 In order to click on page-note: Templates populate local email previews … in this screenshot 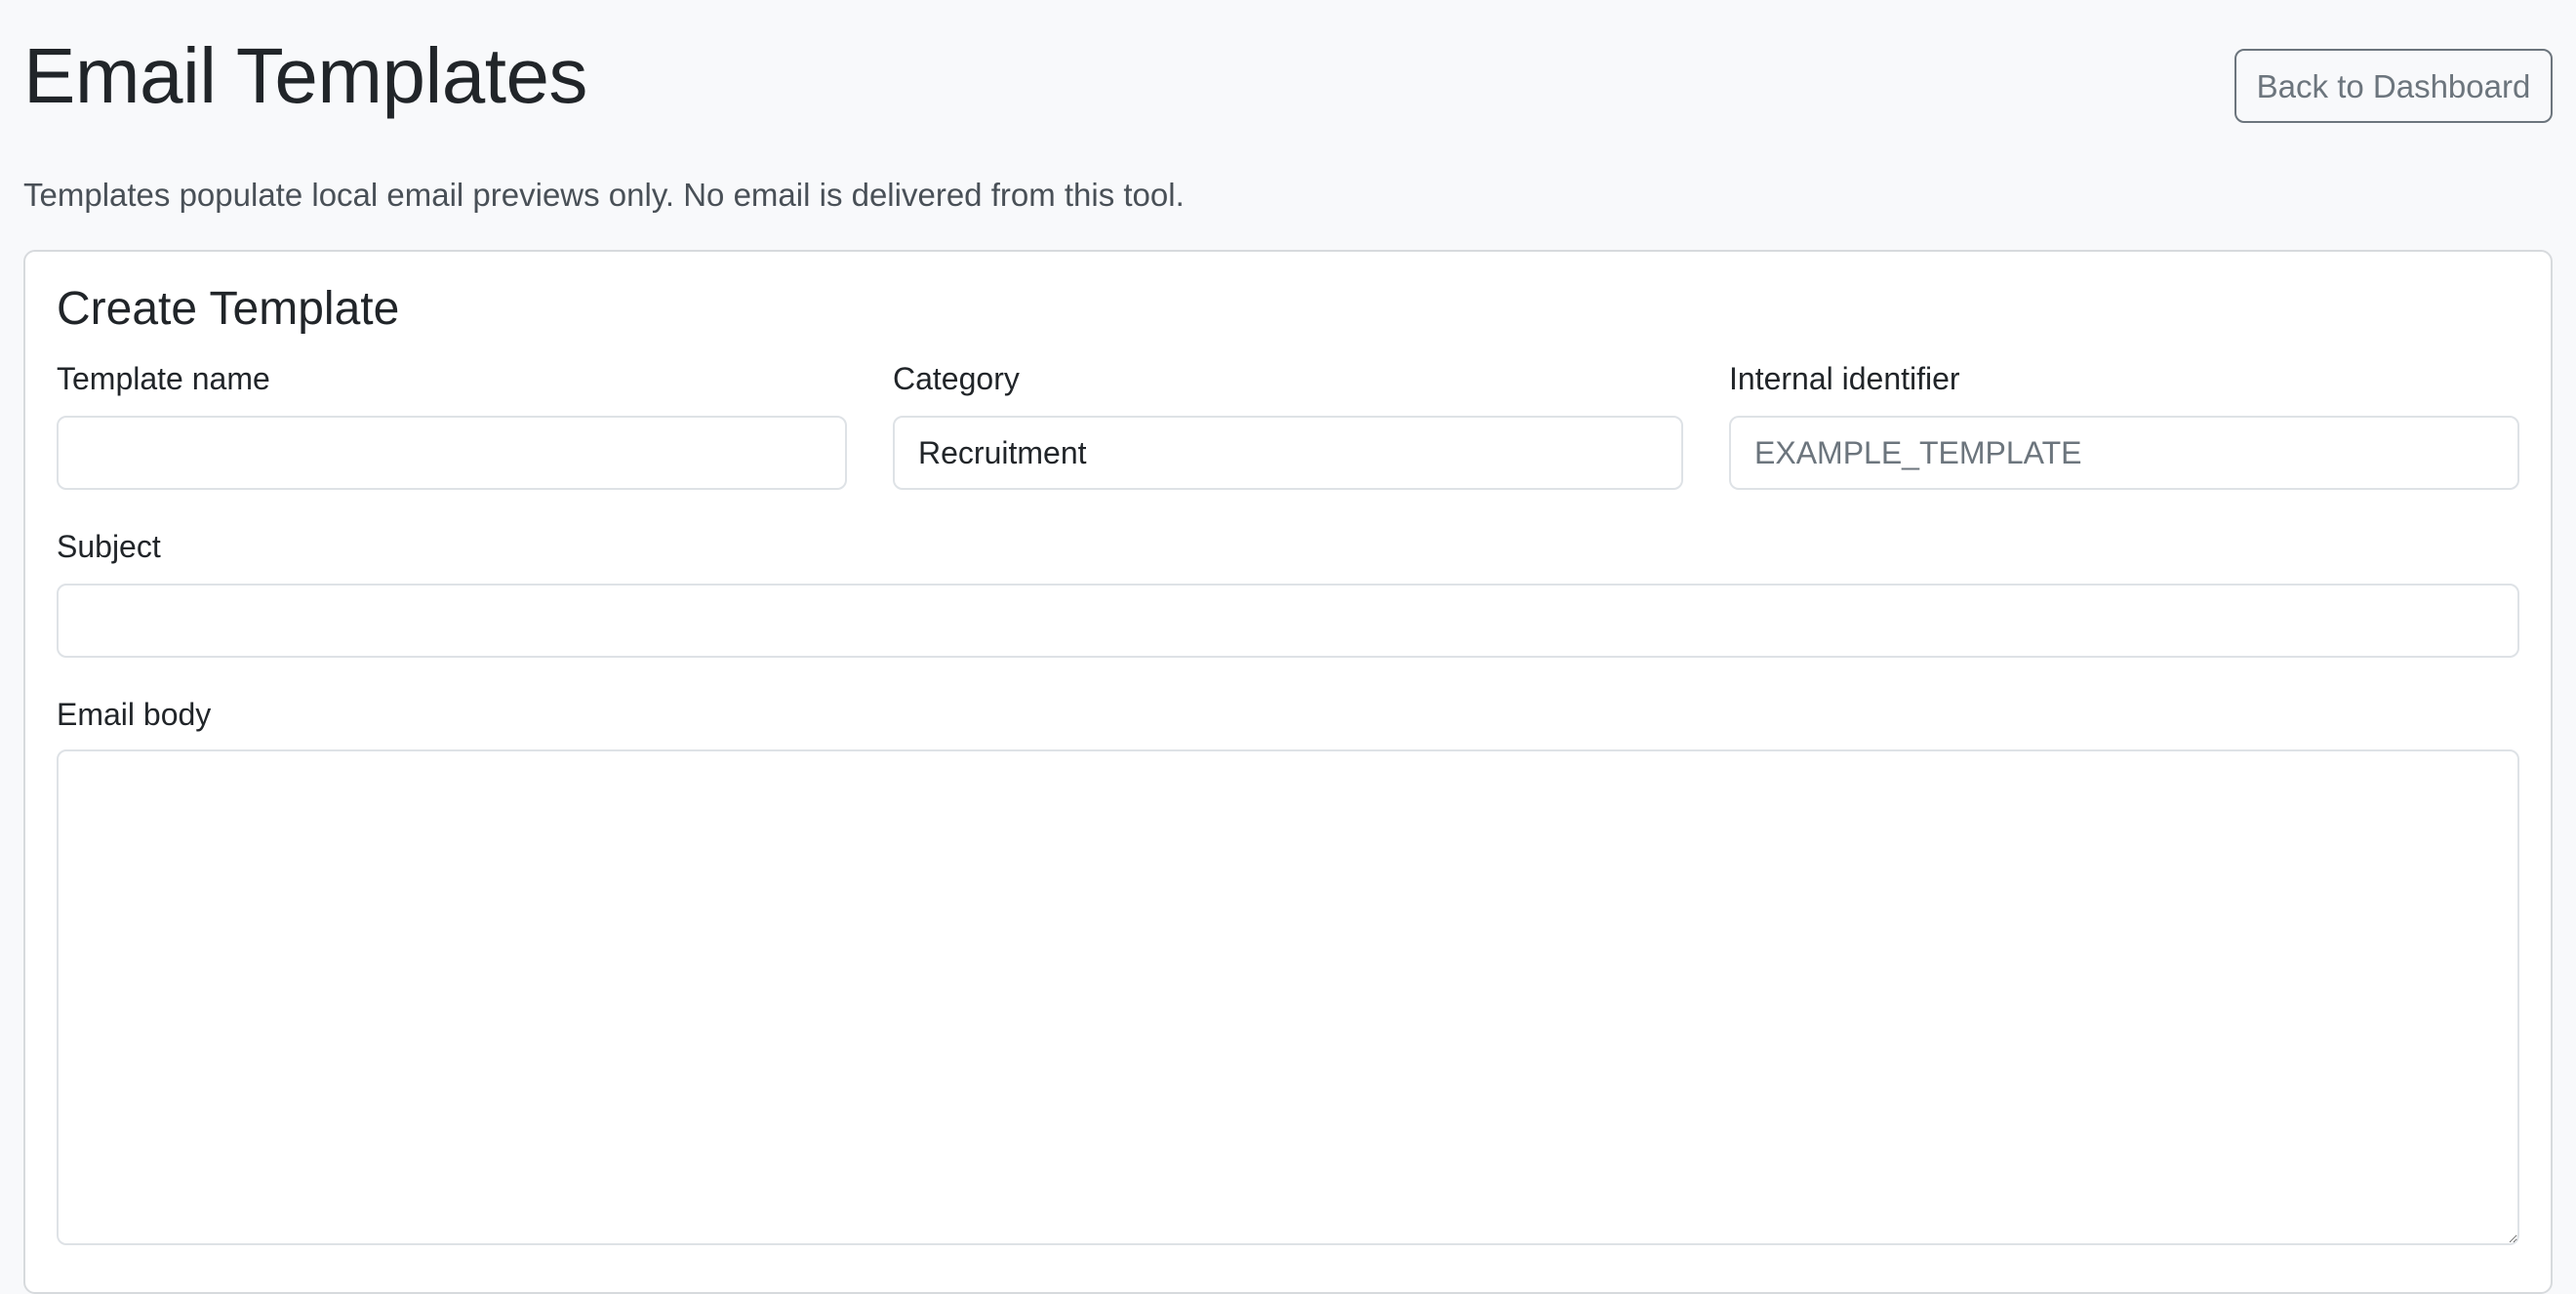, I will do `click(604, 195)`.